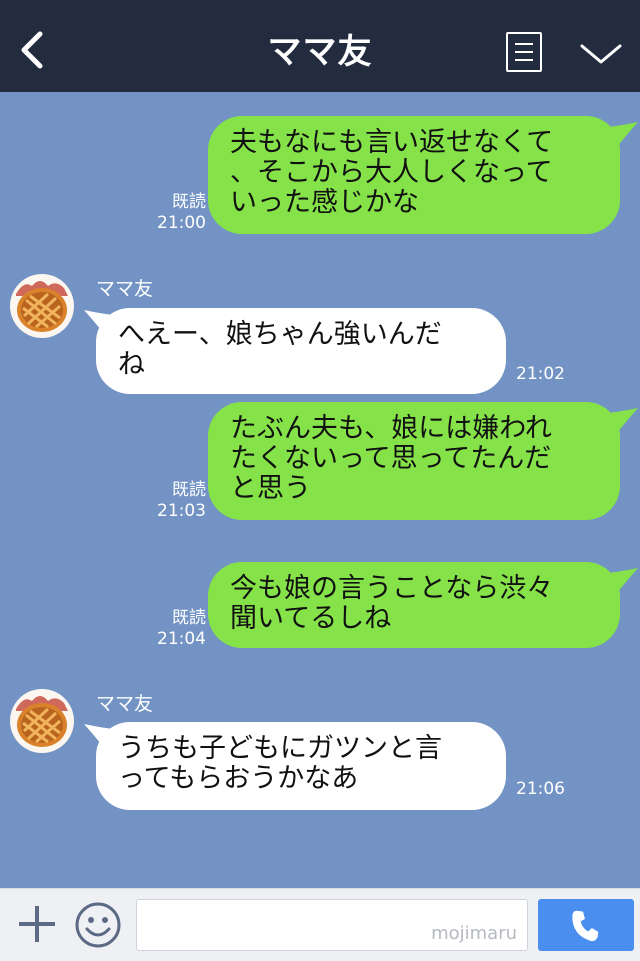 The width and height of the screenshot is (640, 961). Describe the element at coordinates (540, 789) in the screenshot. I see `message-time: 21:06` at that location.